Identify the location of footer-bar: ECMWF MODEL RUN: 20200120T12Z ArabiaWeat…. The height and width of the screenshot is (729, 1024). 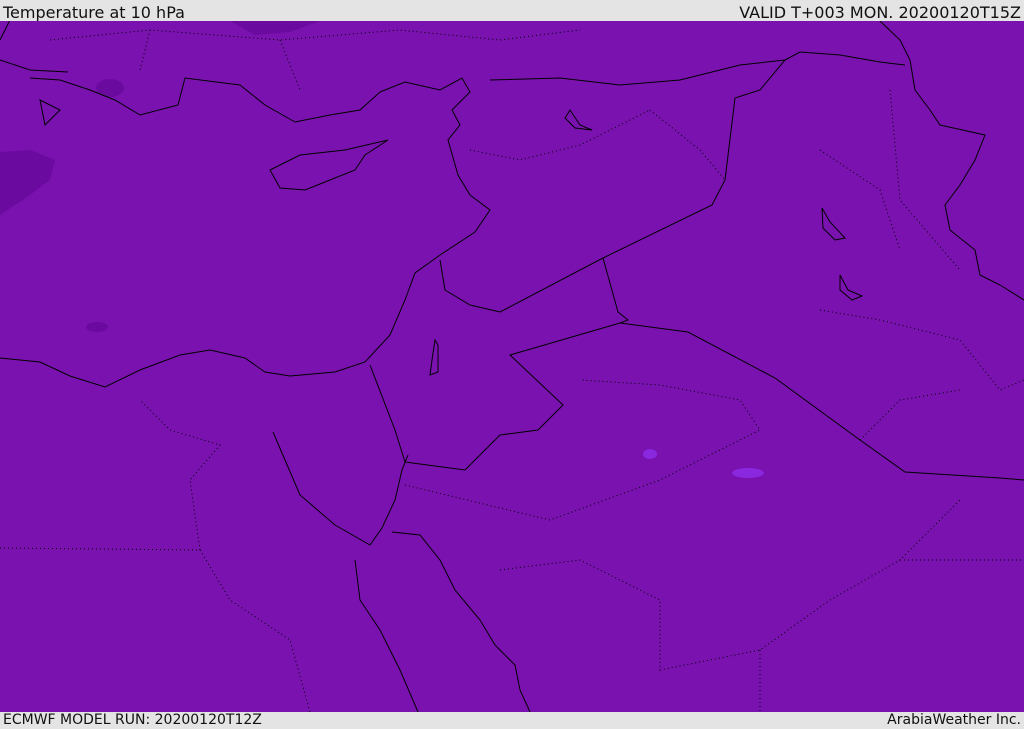
(512, 720).